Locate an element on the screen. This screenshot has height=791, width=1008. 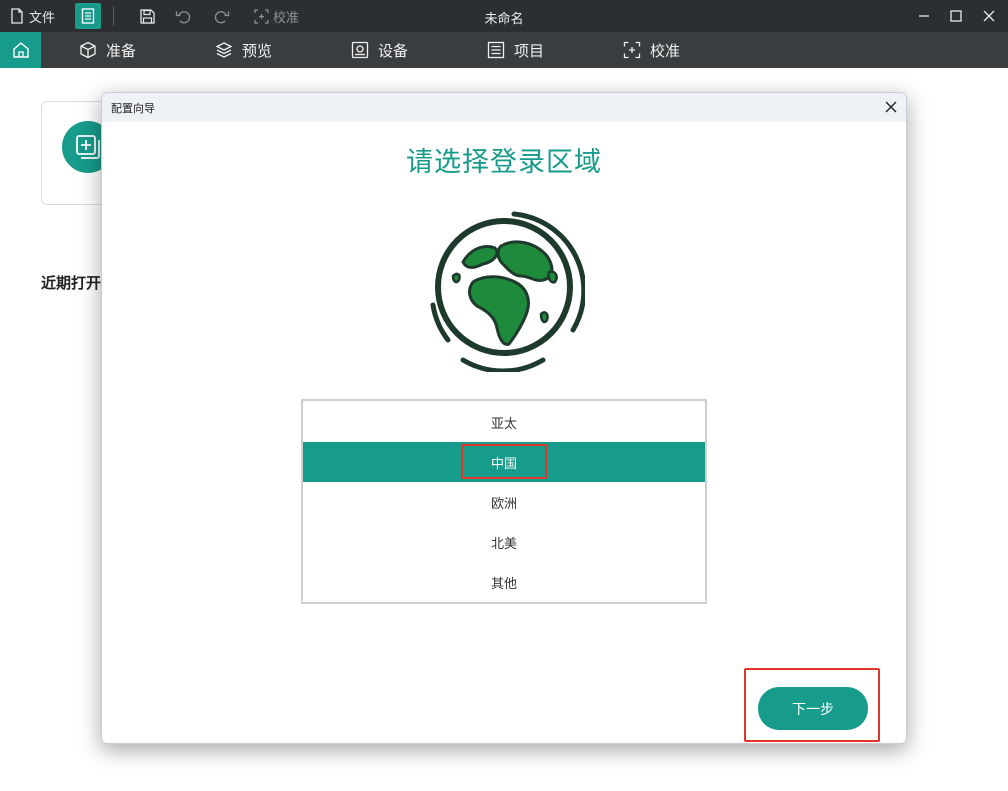
redo-icon is located at coordinates (222, 16).